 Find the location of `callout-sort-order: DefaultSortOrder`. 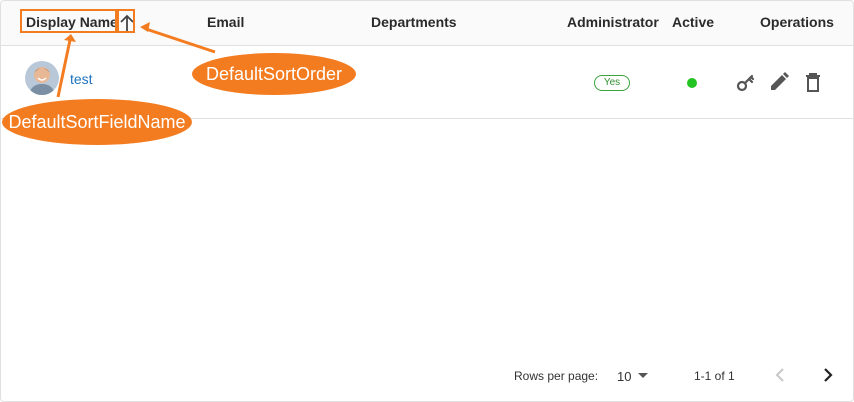

callout-sort-order: DefaultSortOrder is located at coordinates (274, 74).